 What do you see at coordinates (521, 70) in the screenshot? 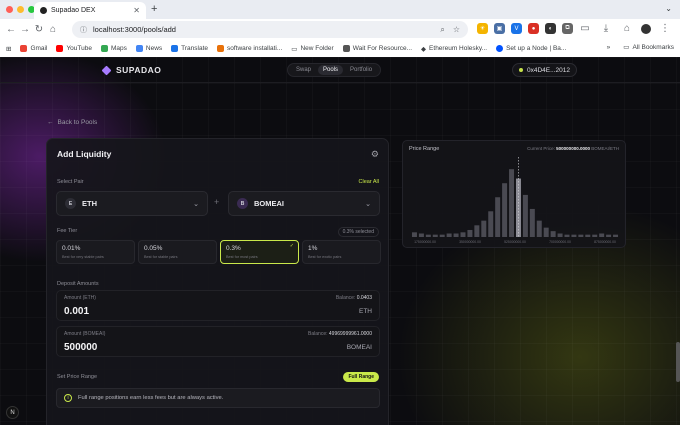
I see `wallet-status-dot` at bounding box center [521, 70].